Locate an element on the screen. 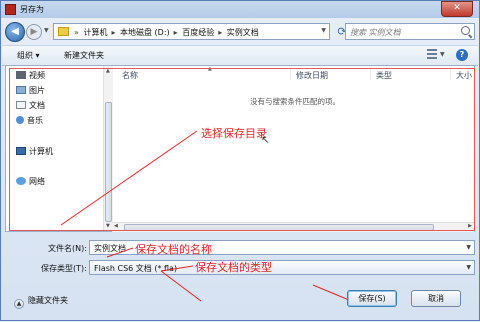  app-icon is located at coordinates (10, 9).